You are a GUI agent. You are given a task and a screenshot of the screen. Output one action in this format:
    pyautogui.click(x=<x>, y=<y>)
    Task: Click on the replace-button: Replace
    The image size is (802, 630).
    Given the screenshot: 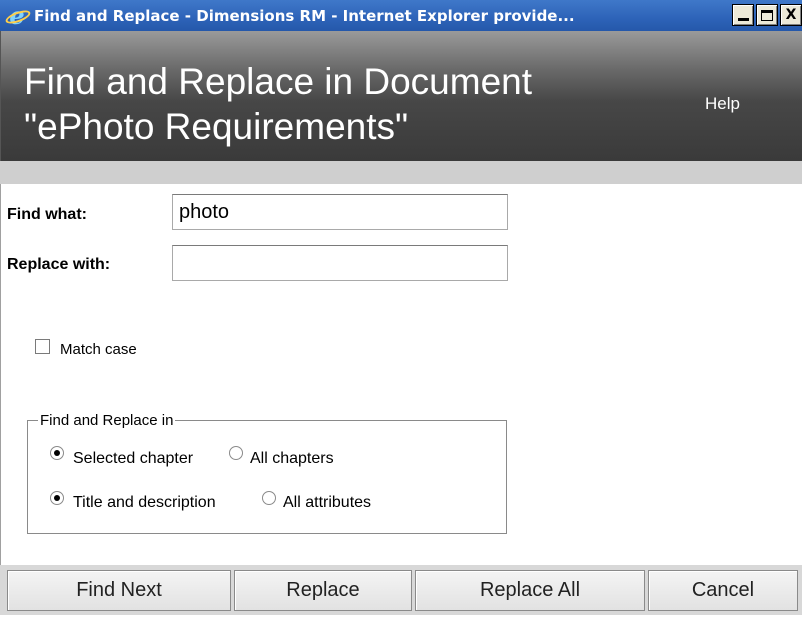 What is the action you would take?
    pyautogui.click(x=323, y=590)
    